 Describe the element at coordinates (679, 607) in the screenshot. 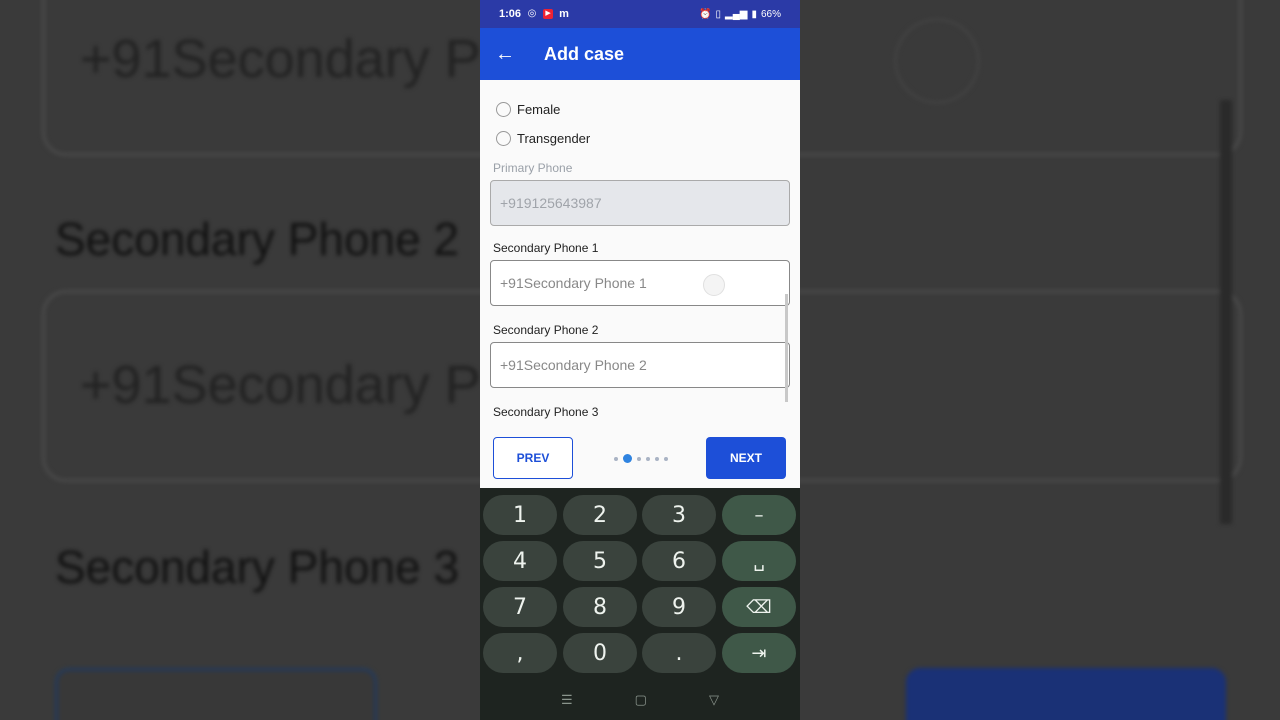

I see `key-9: 9` at that location.